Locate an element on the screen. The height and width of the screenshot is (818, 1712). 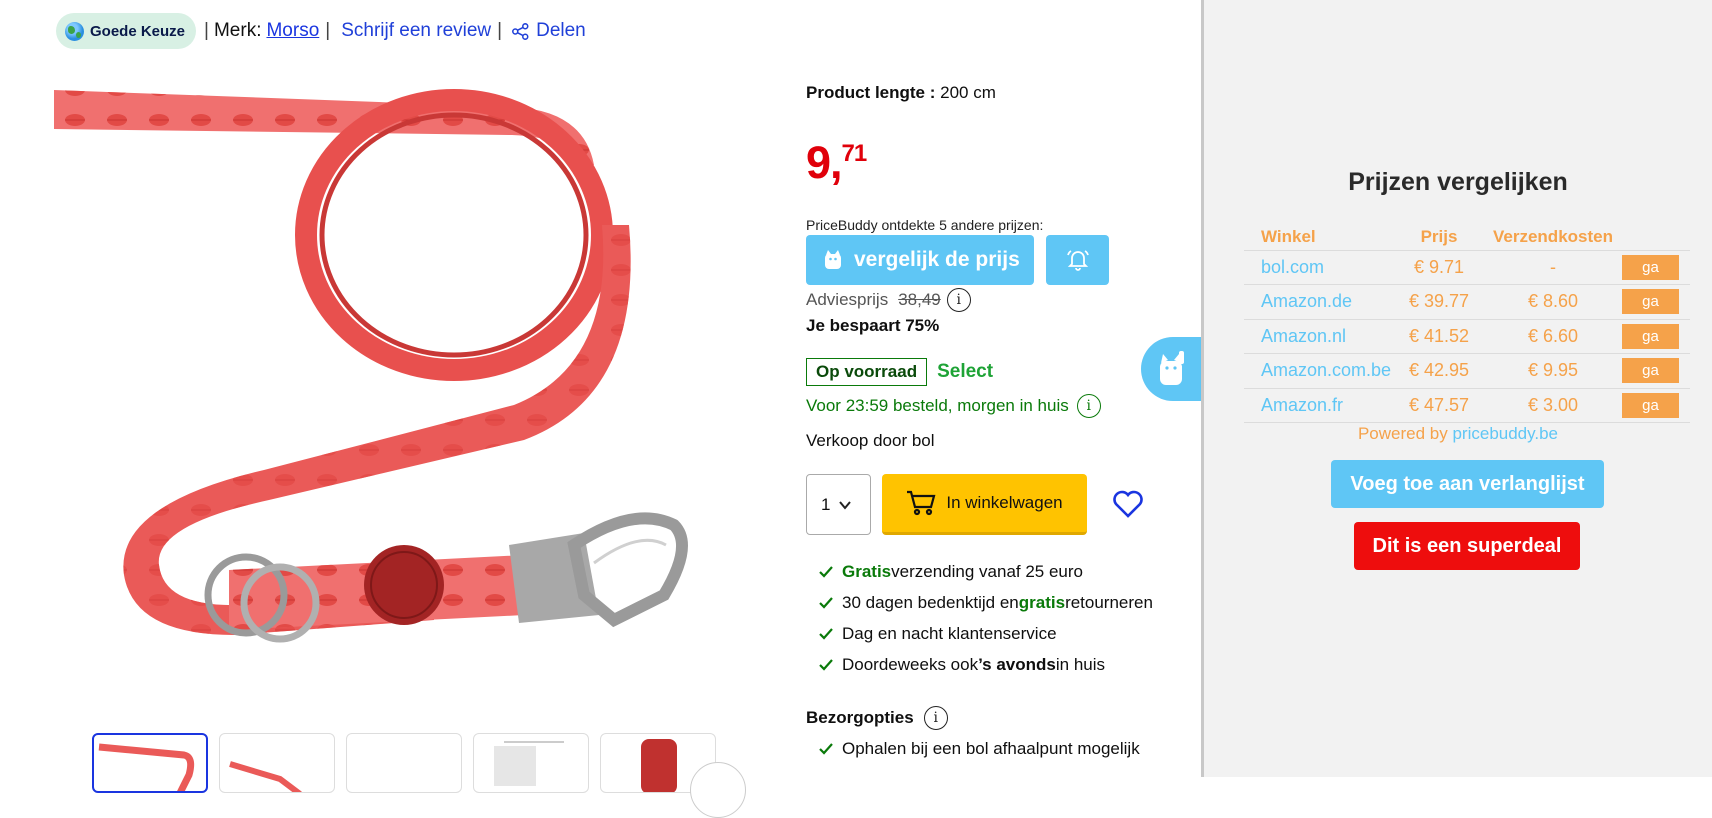
cat-icon is located at coordinates (1172, 368).